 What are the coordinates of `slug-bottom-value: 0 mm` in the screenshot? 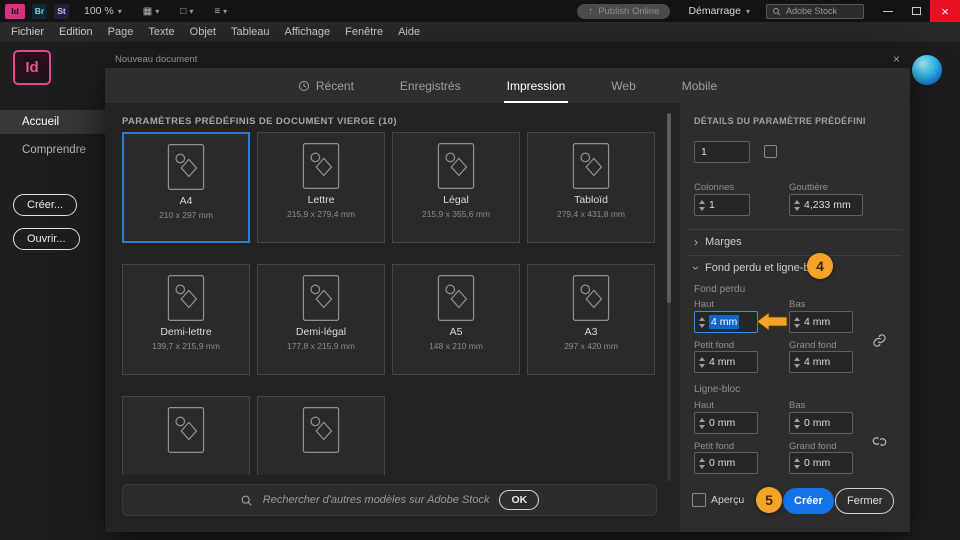 It's located at (817, 423).